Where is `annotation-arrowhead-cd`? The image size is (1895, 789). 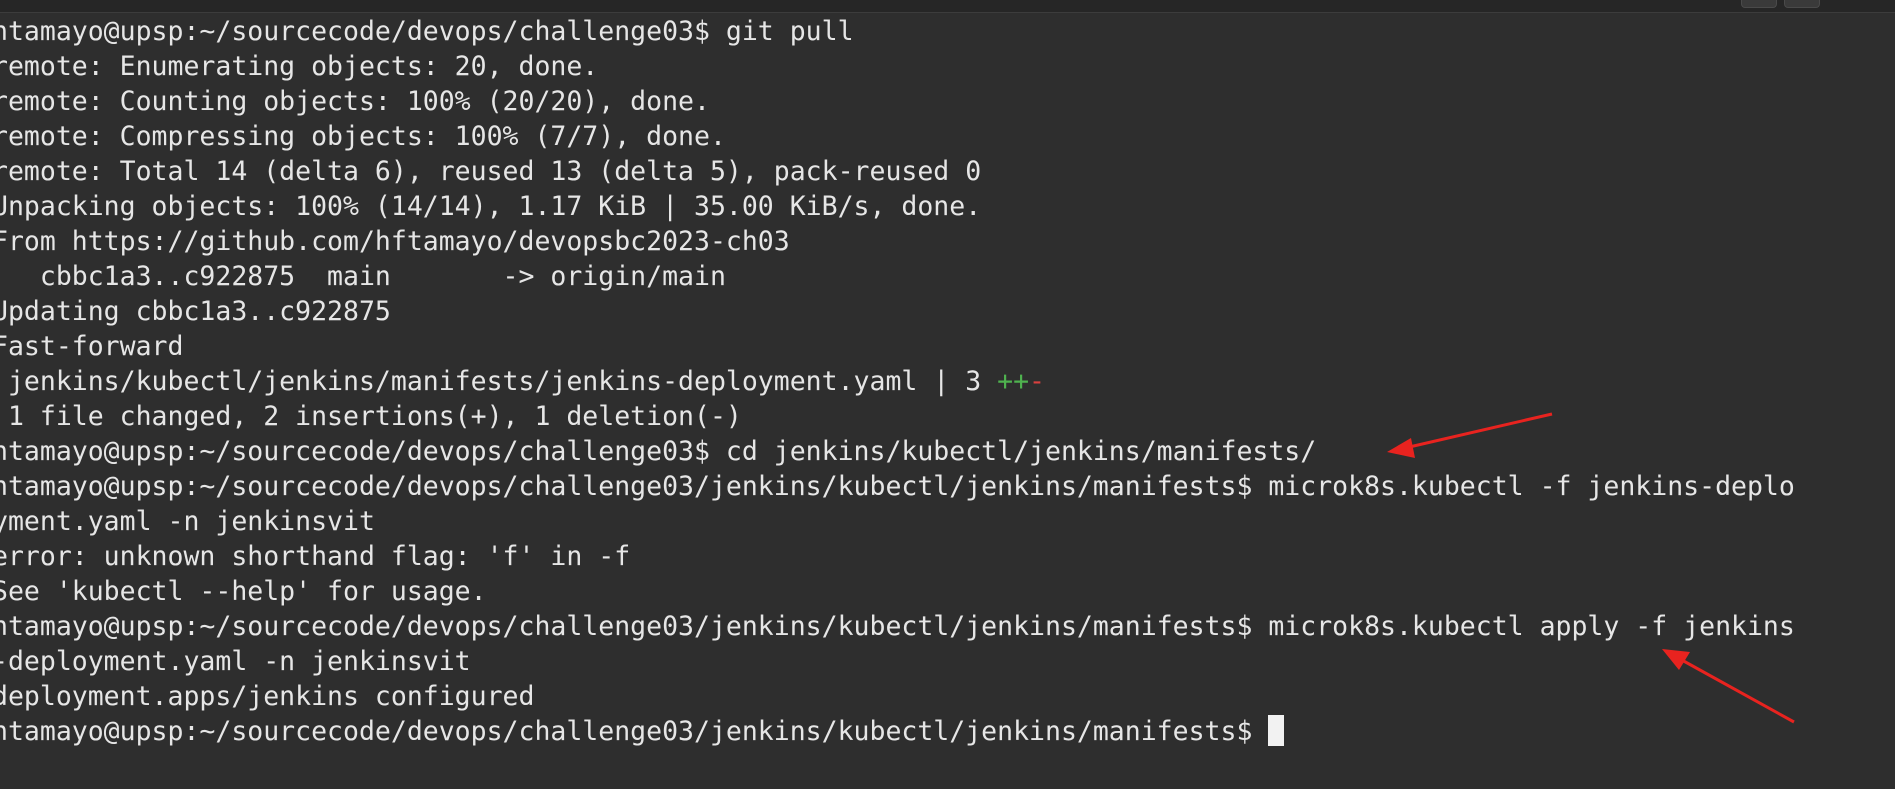 annotation-arrowhead-cd is located at coordinates (1401, 448).